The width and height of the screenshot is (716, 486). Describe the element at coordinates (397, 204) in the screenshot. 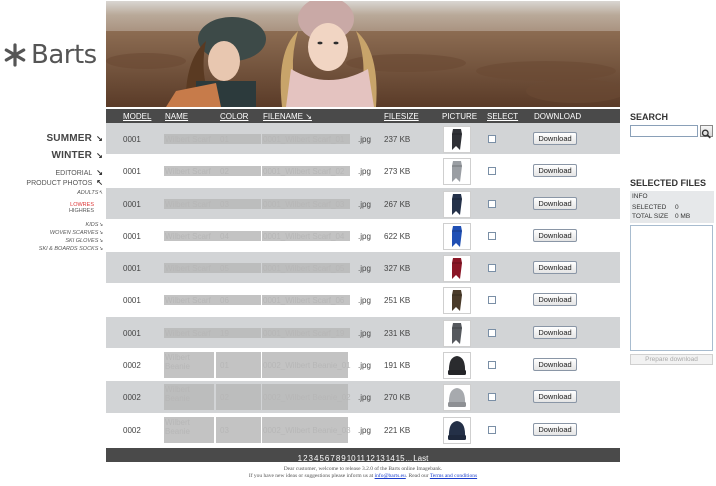

I see `cell-filesize: 267 KB` at that location.